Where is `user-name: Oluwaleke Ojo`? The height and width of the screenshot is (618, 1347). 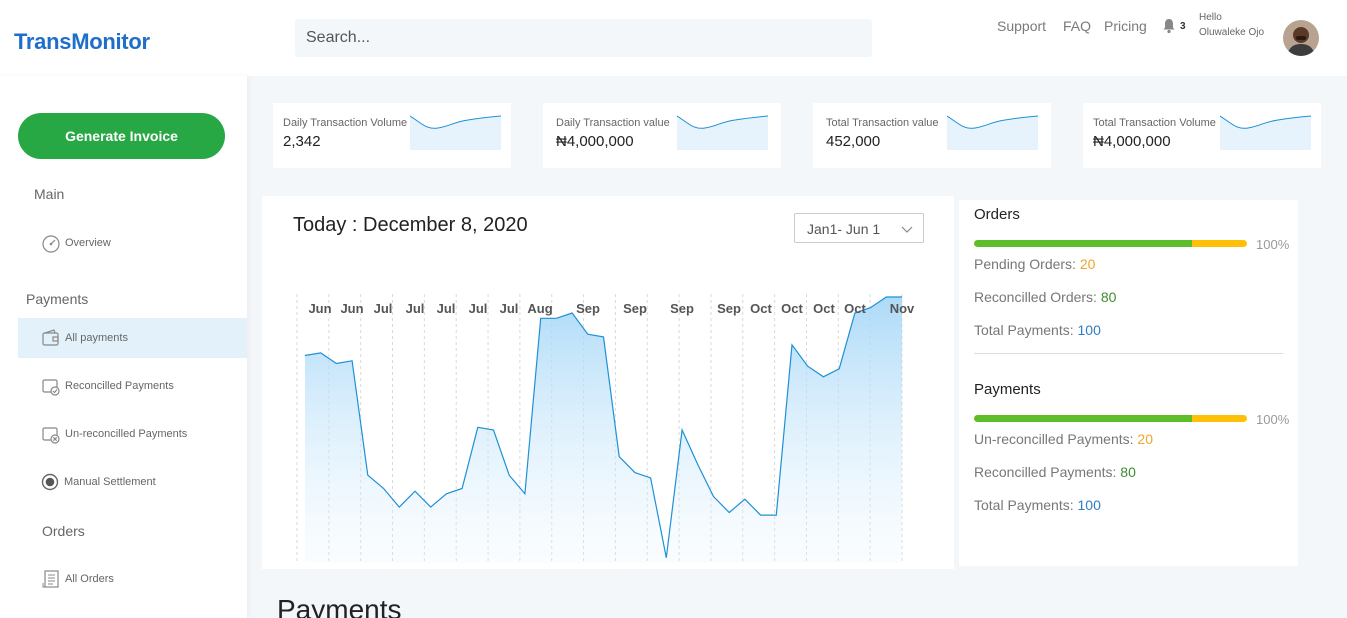 user-name: Oluwaleke Ojo is located at coordinates (1232, 32).